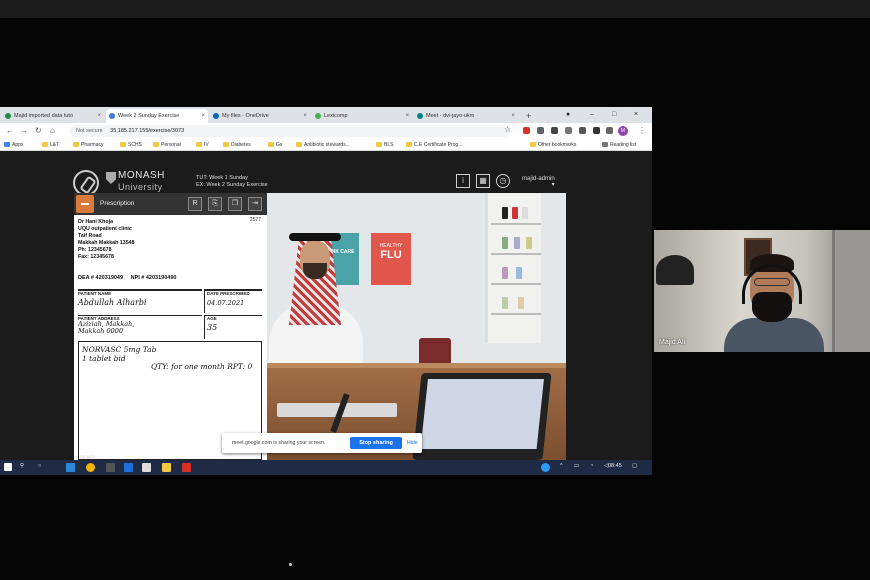 This screenshot has width=870, height=580. What do you see at coordinates (642, 131) in the screenshot?
I see `menu-icon: ⋮` at bounding box center [642, 131].